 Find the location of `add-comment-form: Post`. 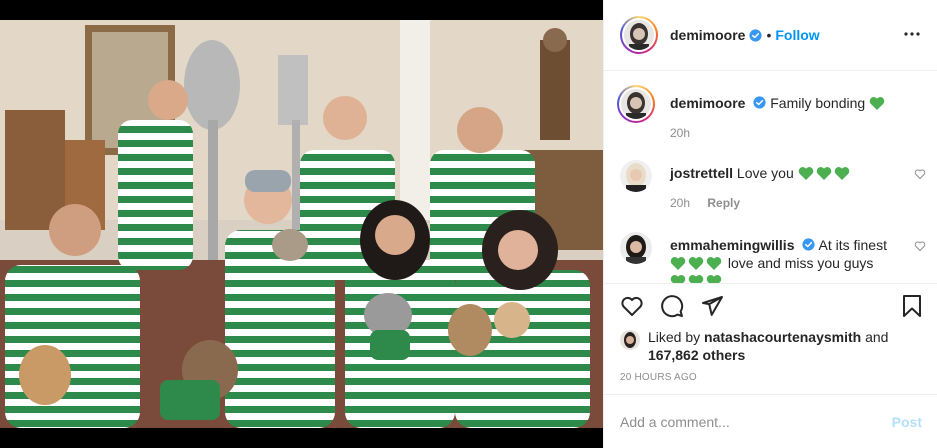

add-comment-form: Post is located at coordinates (770, 421).